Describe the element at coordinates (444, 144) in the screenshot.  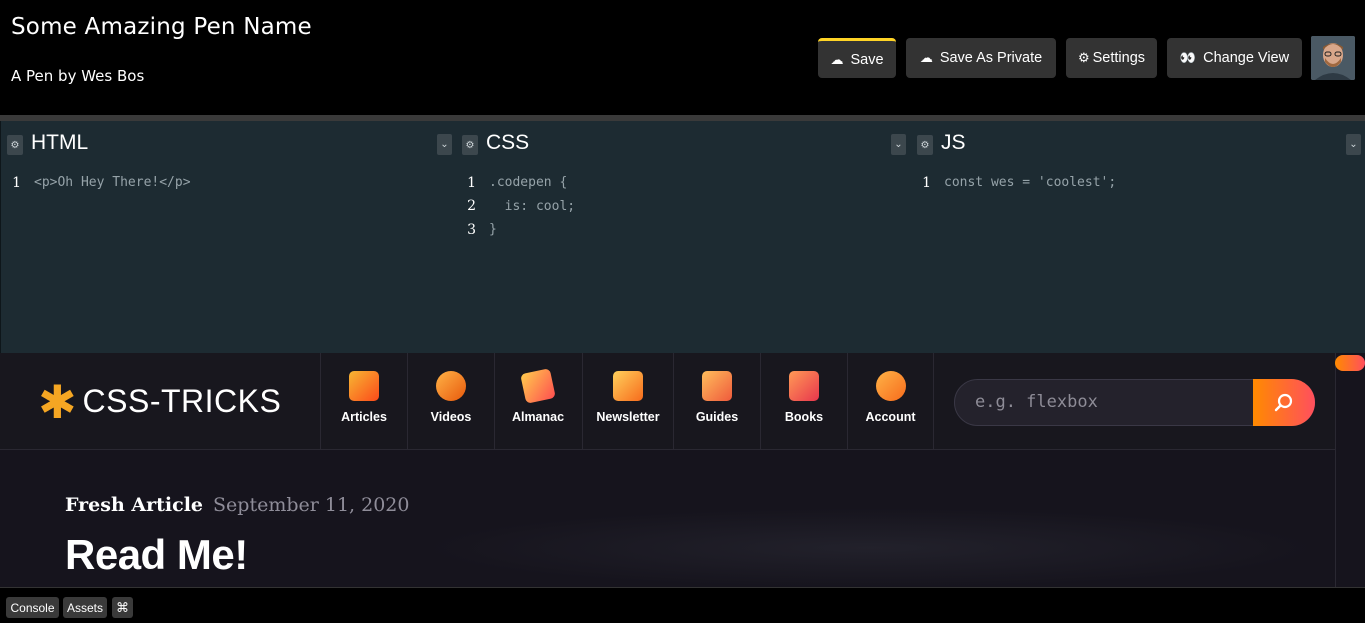
I see `html-editor-chevron-down-icon: ⌄` at that location.